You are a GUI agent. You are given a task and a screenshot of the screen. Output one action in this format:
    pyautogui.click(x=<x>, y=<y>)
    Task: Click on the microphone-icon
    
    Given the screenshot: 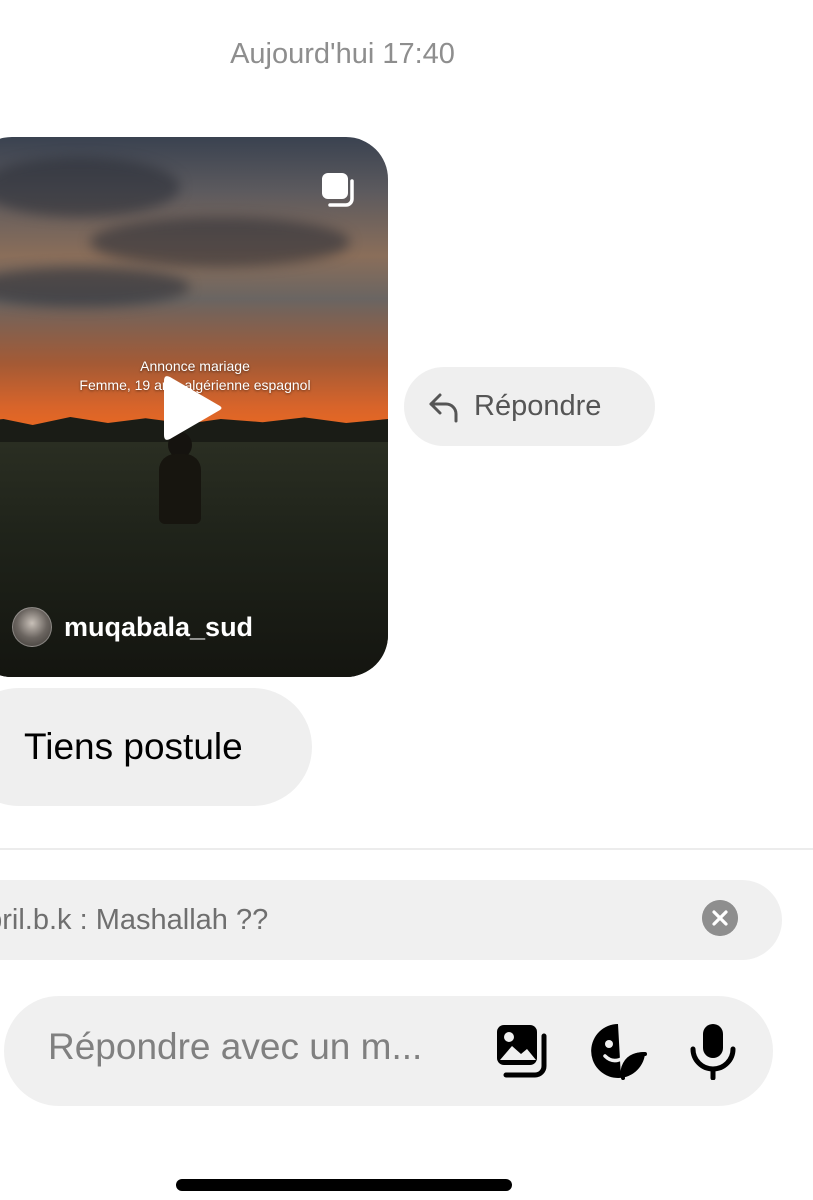 What is the action you would take?
    pyautogui.click(x=713, y=1051)
    